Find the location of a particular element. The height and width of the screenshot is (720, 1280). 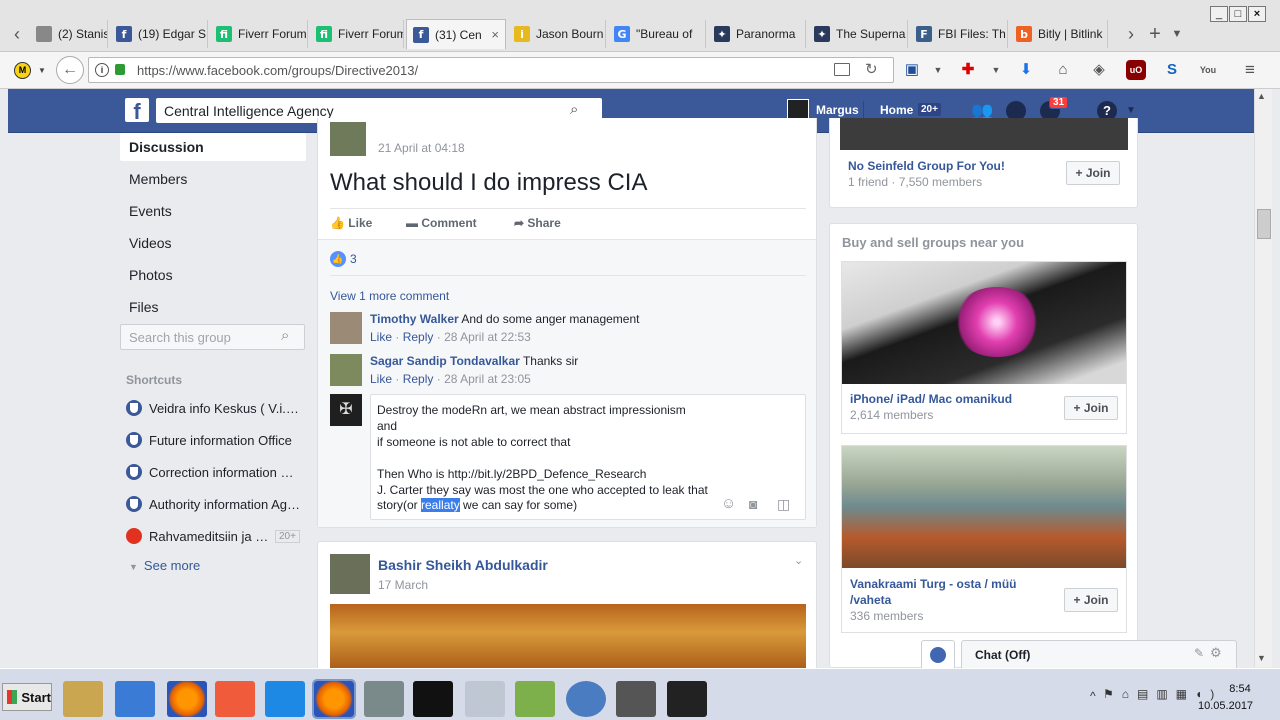

comment-author: Timothy Walker is located at coordinates (414, 319).